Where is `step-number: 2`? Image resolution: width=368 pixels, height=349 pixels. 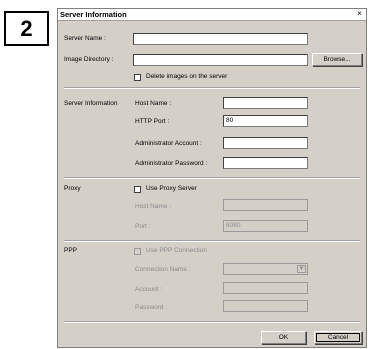
step-number: 2 is located at coordinates (26, 28).